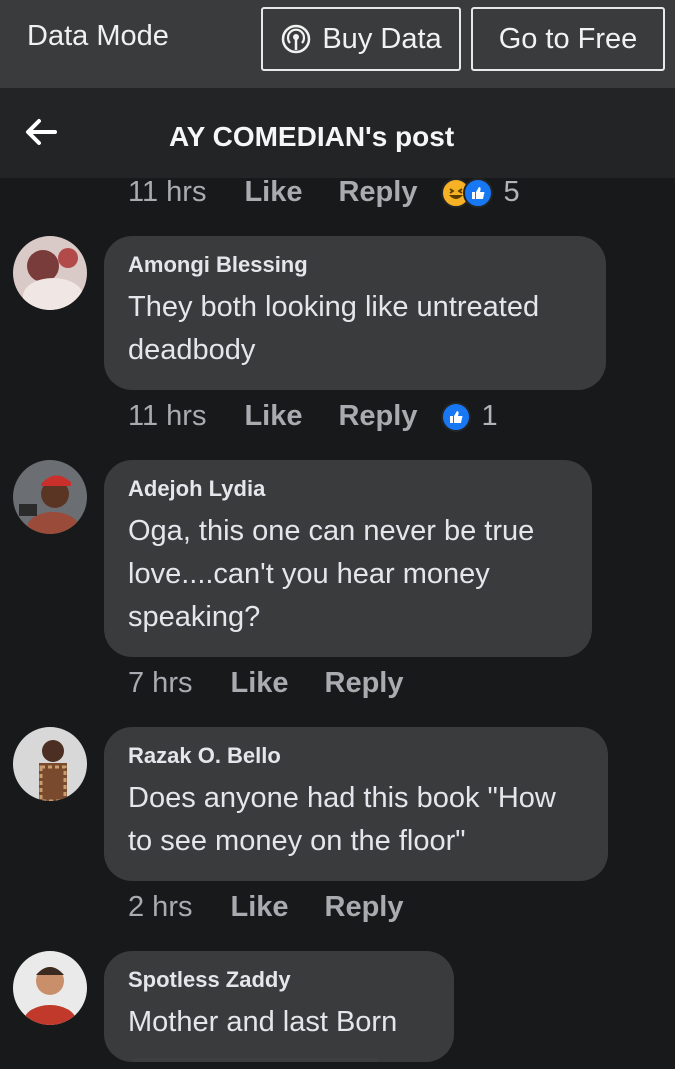 Image resolution: width=675 pixels, height=1069 pixels. What do you see at coordinates (348, 489) in the screenshot?
I see `comment-author: Adejoh Lydia` at bounding box center [348, 489].